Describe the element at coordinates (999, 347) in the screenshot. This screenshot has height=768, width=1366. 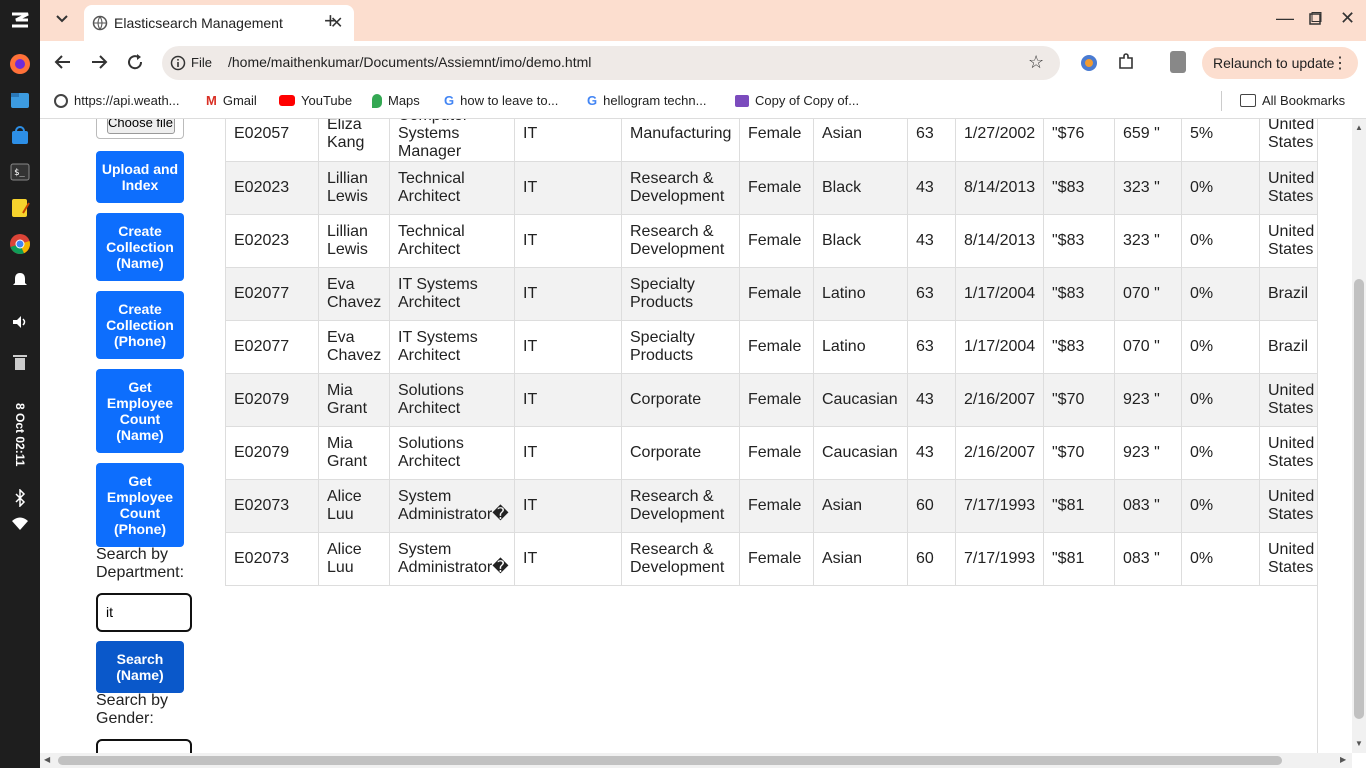
I see `cell-hire-date: 1/17/2004` at that location.